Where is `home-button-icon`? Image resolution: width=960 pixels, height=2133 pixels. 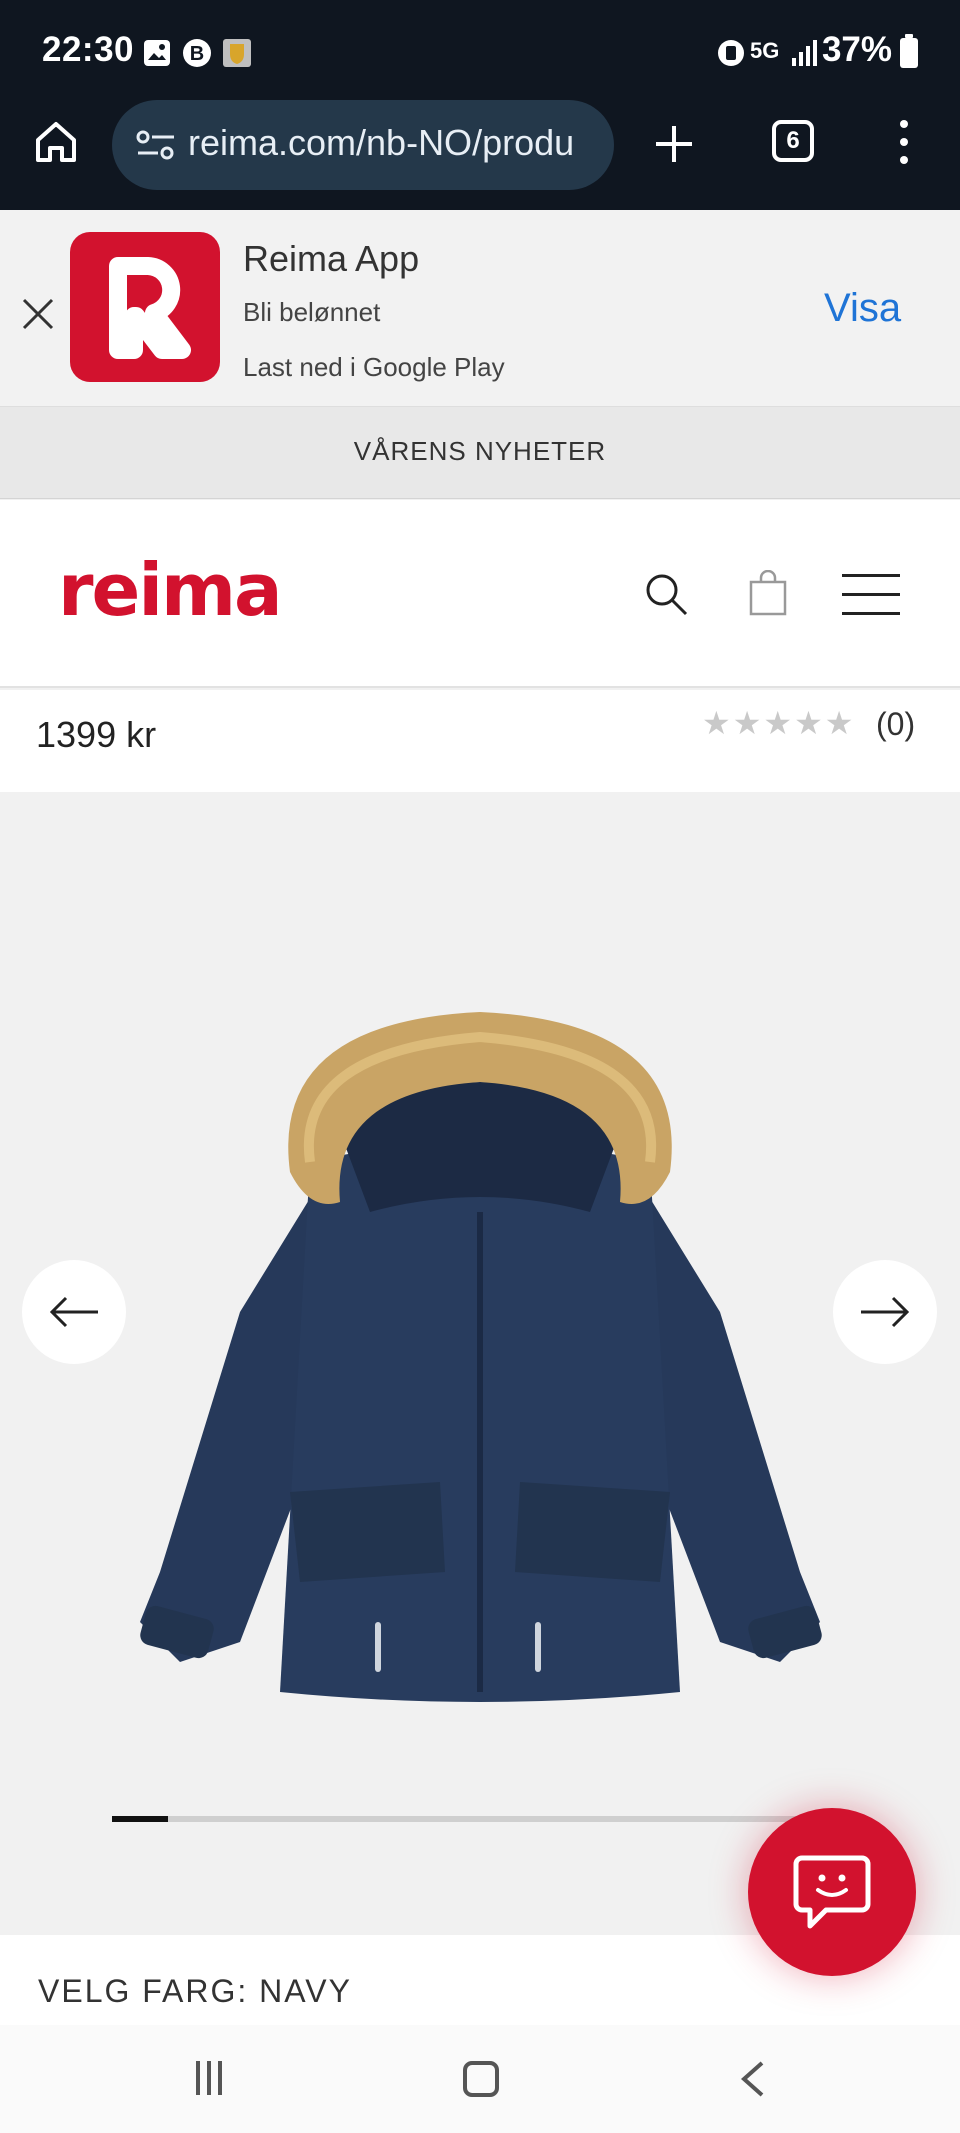
home-button-icon is located at coordinates (481, 2079).